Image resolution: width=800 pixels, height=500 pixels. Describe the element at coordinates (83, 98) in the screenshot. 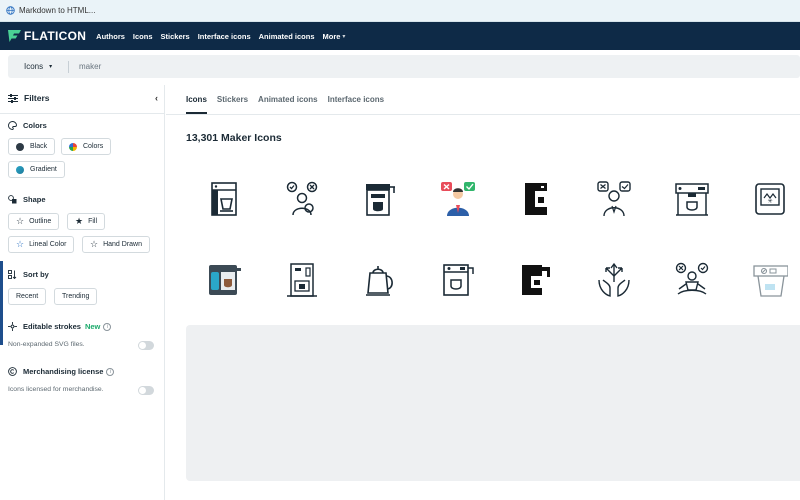

I see `filters-header: Filters ‹` at that location.